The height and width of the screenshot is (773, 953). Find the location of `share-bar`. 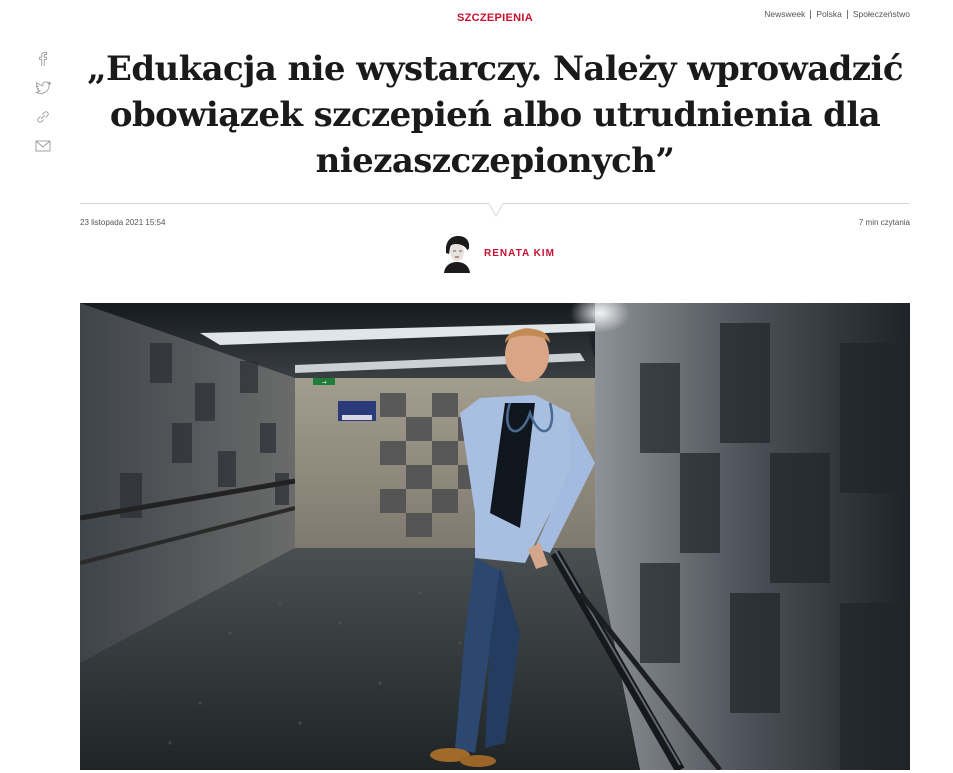

share-bar is located at coordinates (43, 108).